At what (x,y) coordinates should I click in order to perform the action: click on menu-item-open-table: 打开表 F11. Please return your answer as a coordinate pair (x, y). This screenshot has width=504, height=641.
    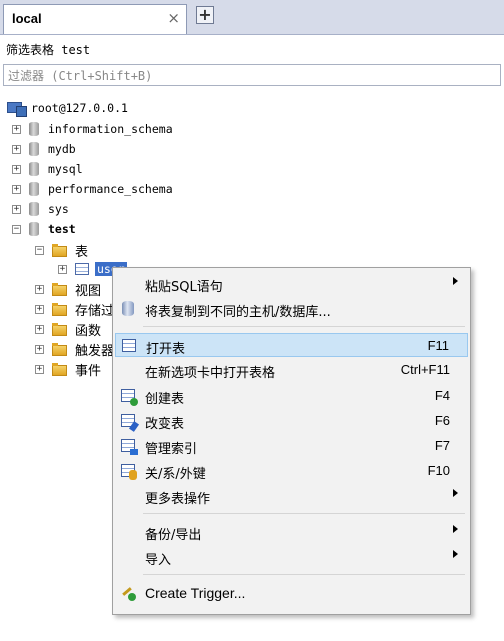
    Looking at the image, I should click on (291, 345).